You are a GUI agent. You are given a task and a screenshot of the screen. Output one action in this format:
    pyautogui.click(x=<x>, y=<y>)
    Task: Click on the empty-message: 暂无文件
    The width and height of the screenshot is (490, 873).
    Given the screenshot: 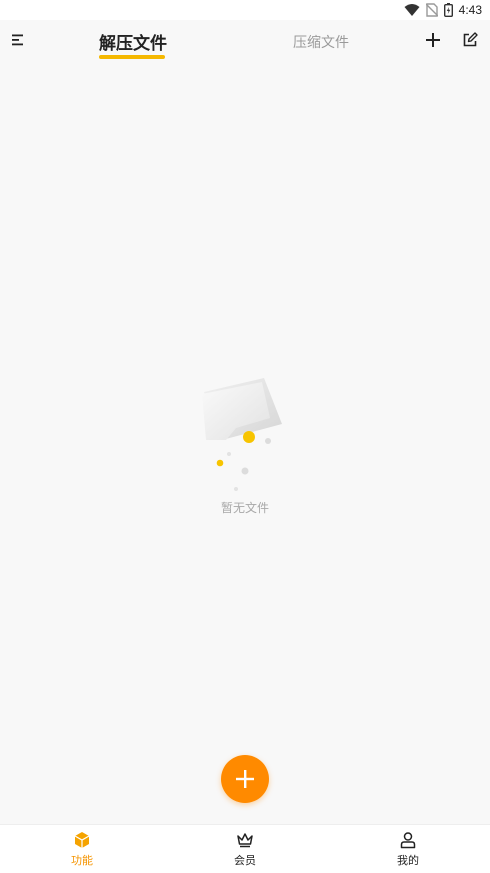 What is the action you would take?
    pyautogui.click(x=244, y=508)
    